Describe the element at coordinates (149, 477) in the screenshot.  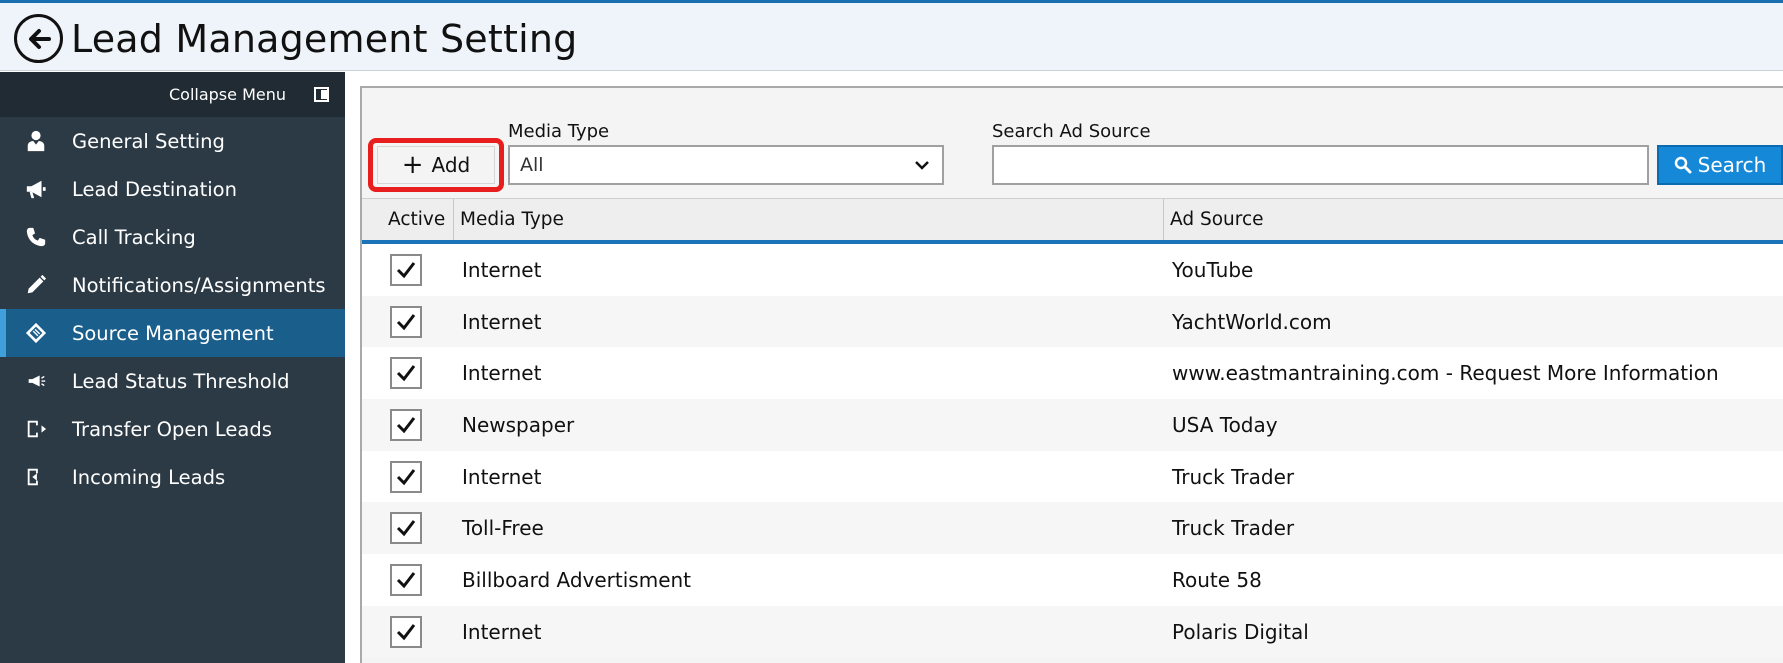
I see `sidebar-item-label: Incoming Leads` at that location.